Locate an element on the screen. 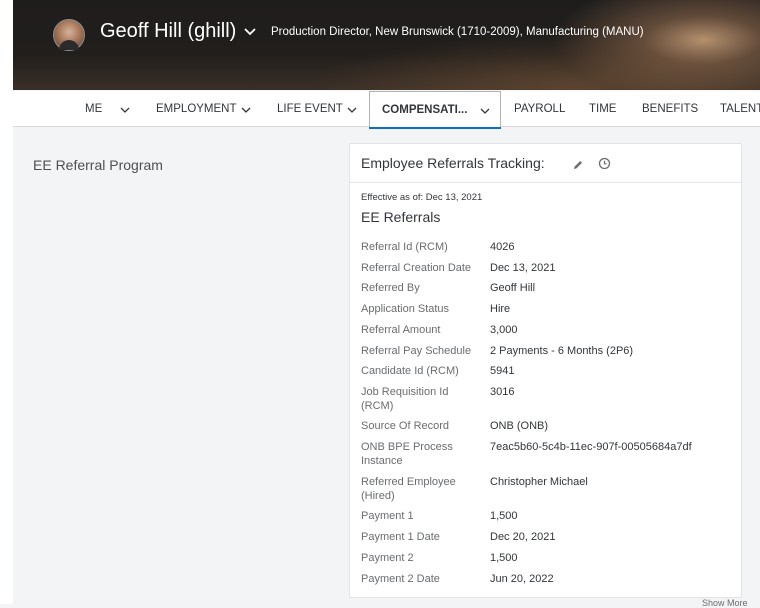 Image resolution: width=760 pixels, height=608 pixels. tab-label: TIME is located at coordinates (603, 109).